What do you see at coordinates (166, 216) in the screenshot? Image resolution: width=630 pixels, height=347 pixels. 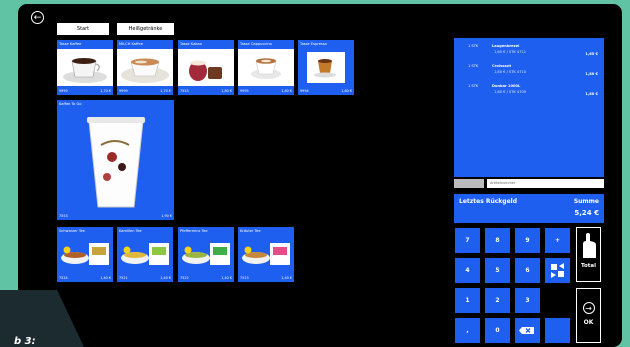 I see `product-price: 1,90 €` at bounding box center [166, 216].